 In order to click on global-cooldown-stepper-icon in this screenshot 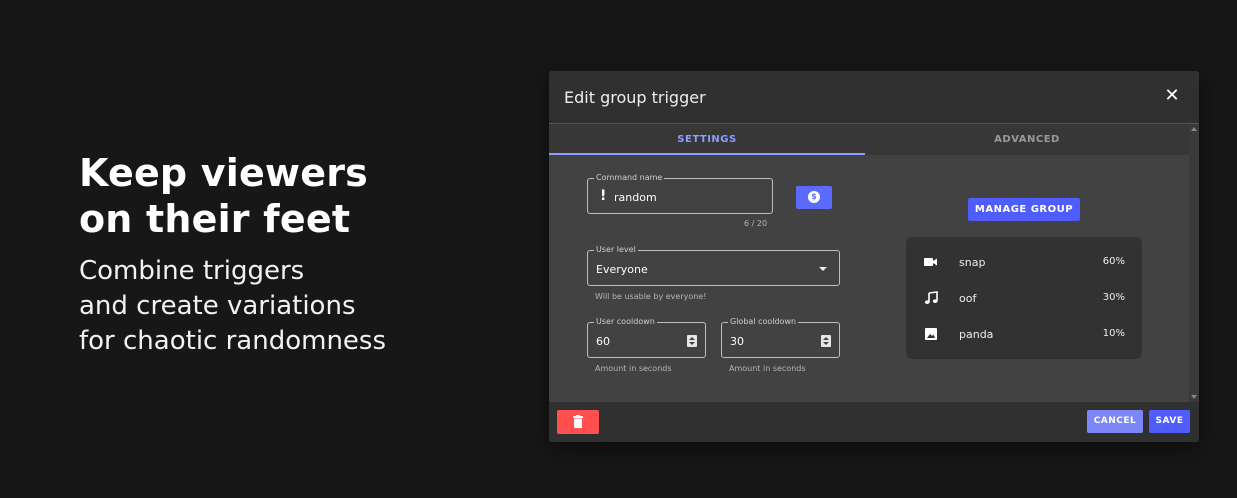, I will do `click(826, 341)`.